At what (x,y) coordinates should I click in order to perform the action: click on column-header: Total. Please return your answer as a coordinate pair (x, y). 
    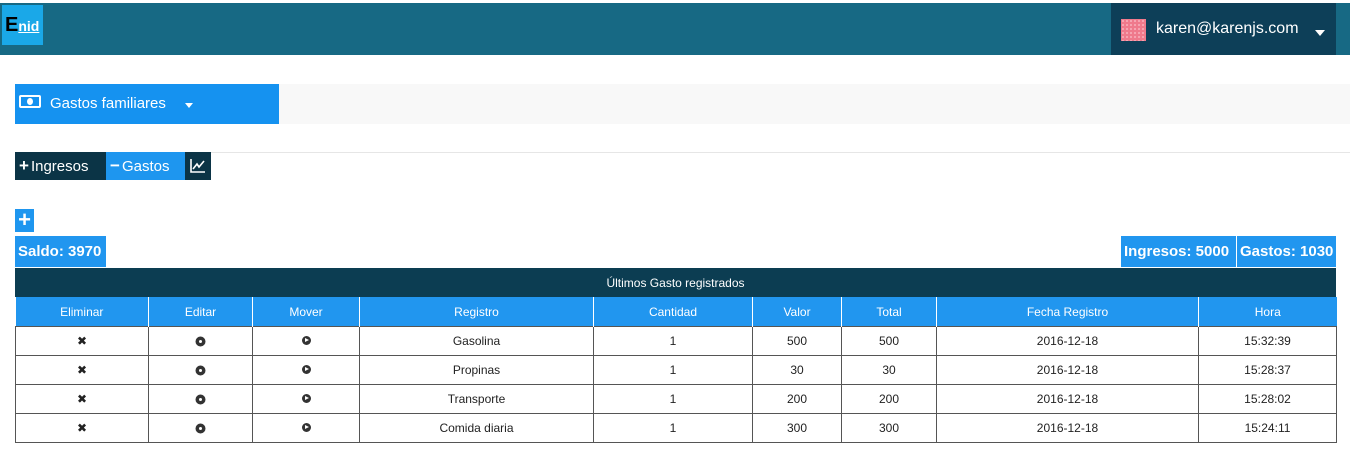
    Looking at the image, I should click on (889, 312).